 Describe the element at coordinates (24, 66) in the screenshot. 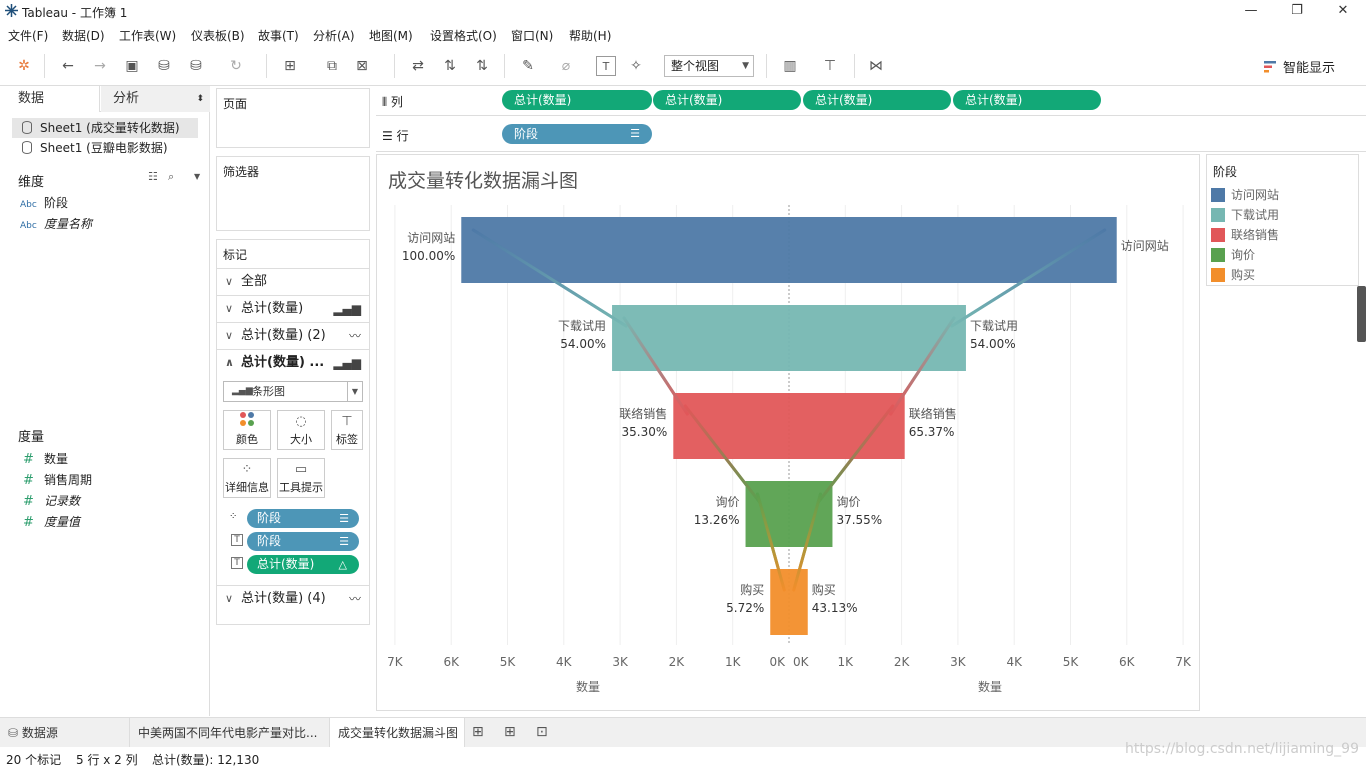

I see `tableau-home-icon: ✲` at that location.